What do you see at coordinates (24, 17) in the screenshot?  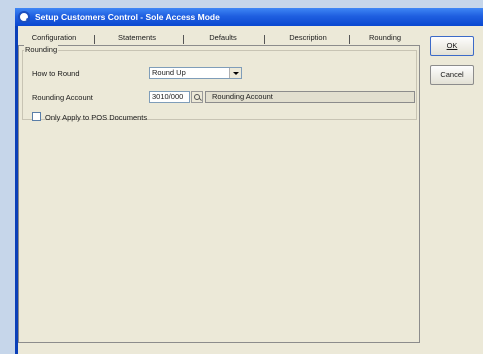 I see `app-icon` at bounding box center [24, 17].